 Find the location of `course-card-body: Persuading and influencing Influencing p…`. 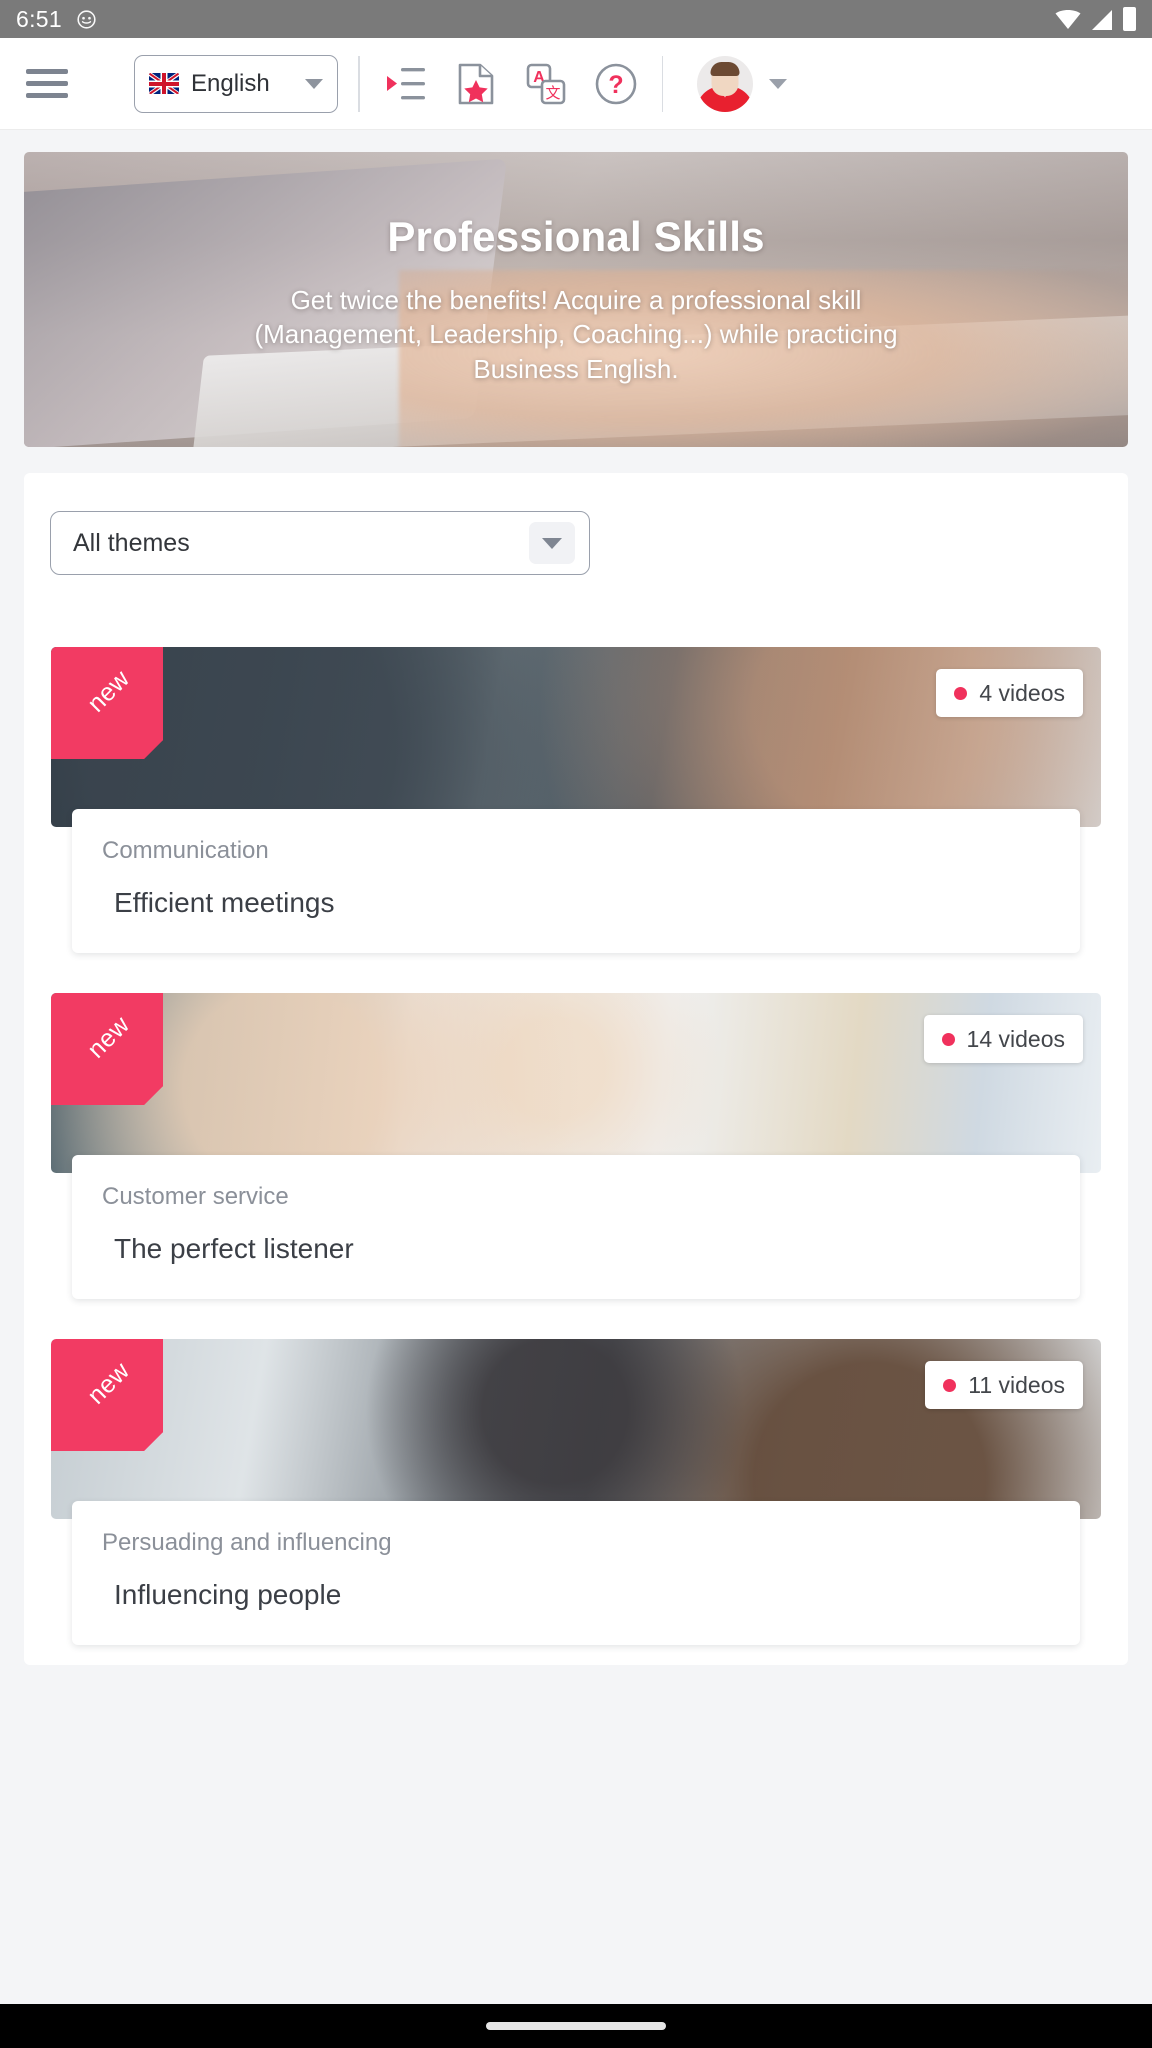

course-card-body: Persuading and influencing Influencing p… is located at coordinates (576, 1573).